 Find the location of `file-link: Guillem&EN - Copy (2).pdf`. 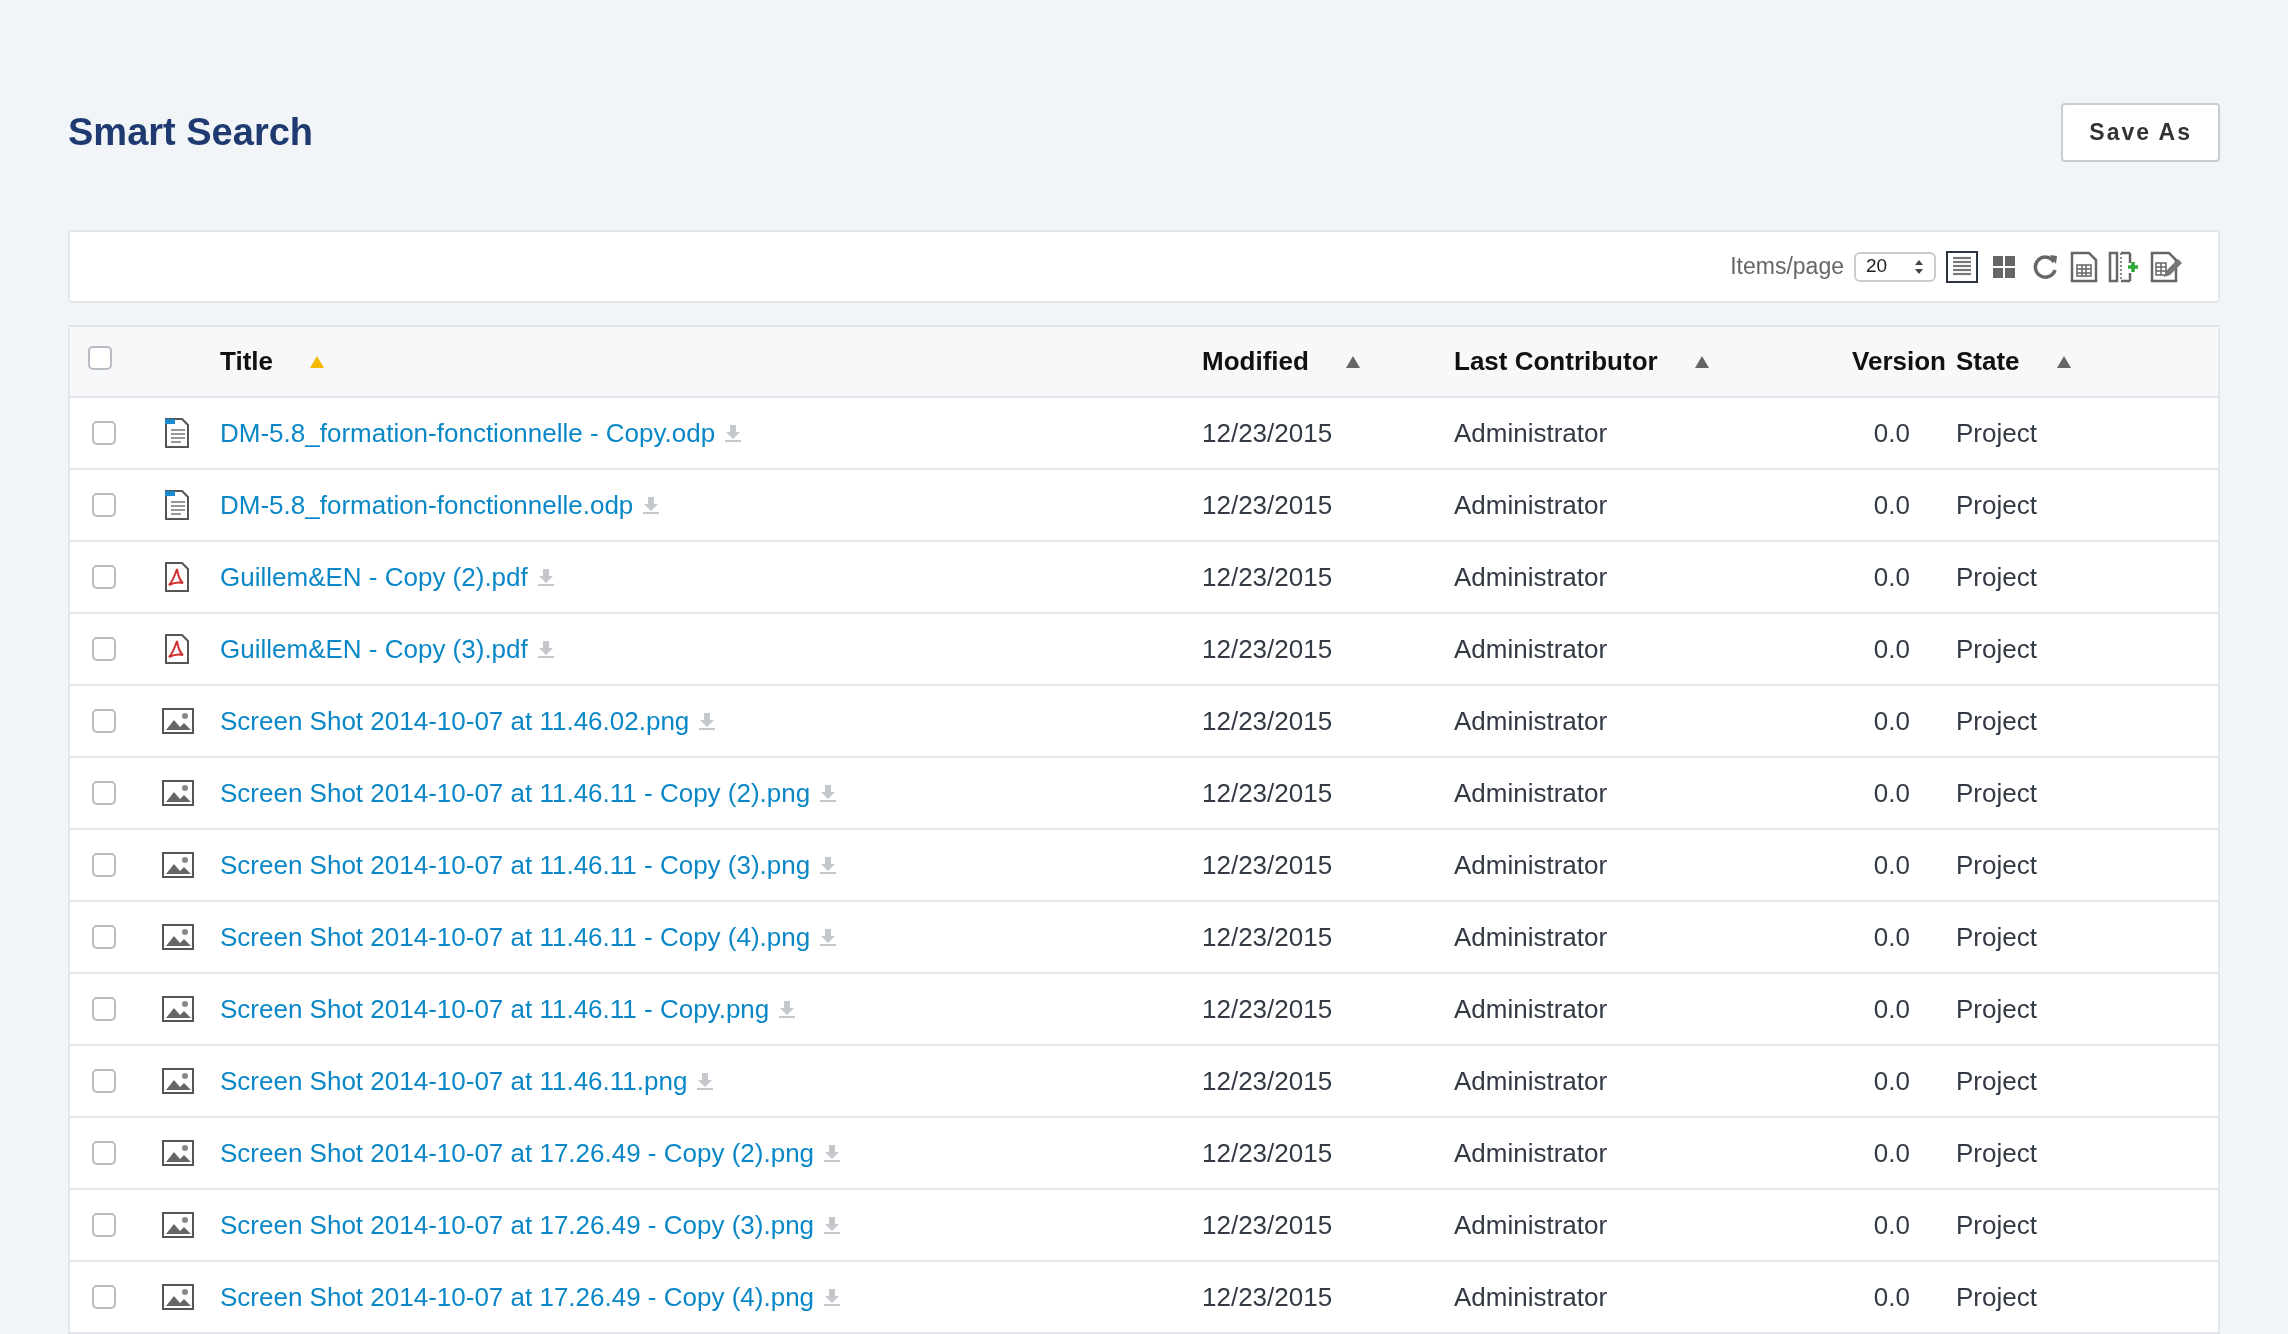

file-link: Guillem&EN - Copy (2).pdf is located at coordinates (374, 577).